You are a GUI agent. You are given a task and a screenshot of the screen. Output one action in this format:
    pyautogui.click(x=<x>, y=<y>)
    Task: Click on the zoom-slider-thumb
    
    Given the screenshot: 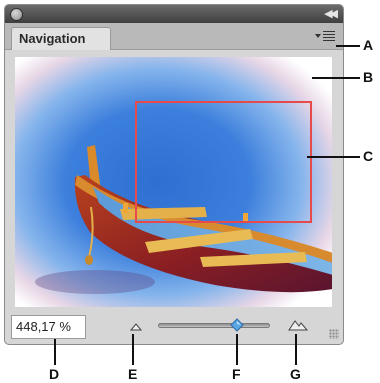 What is the action you would take?
    pyautogui.click(x=237, y=325)
    